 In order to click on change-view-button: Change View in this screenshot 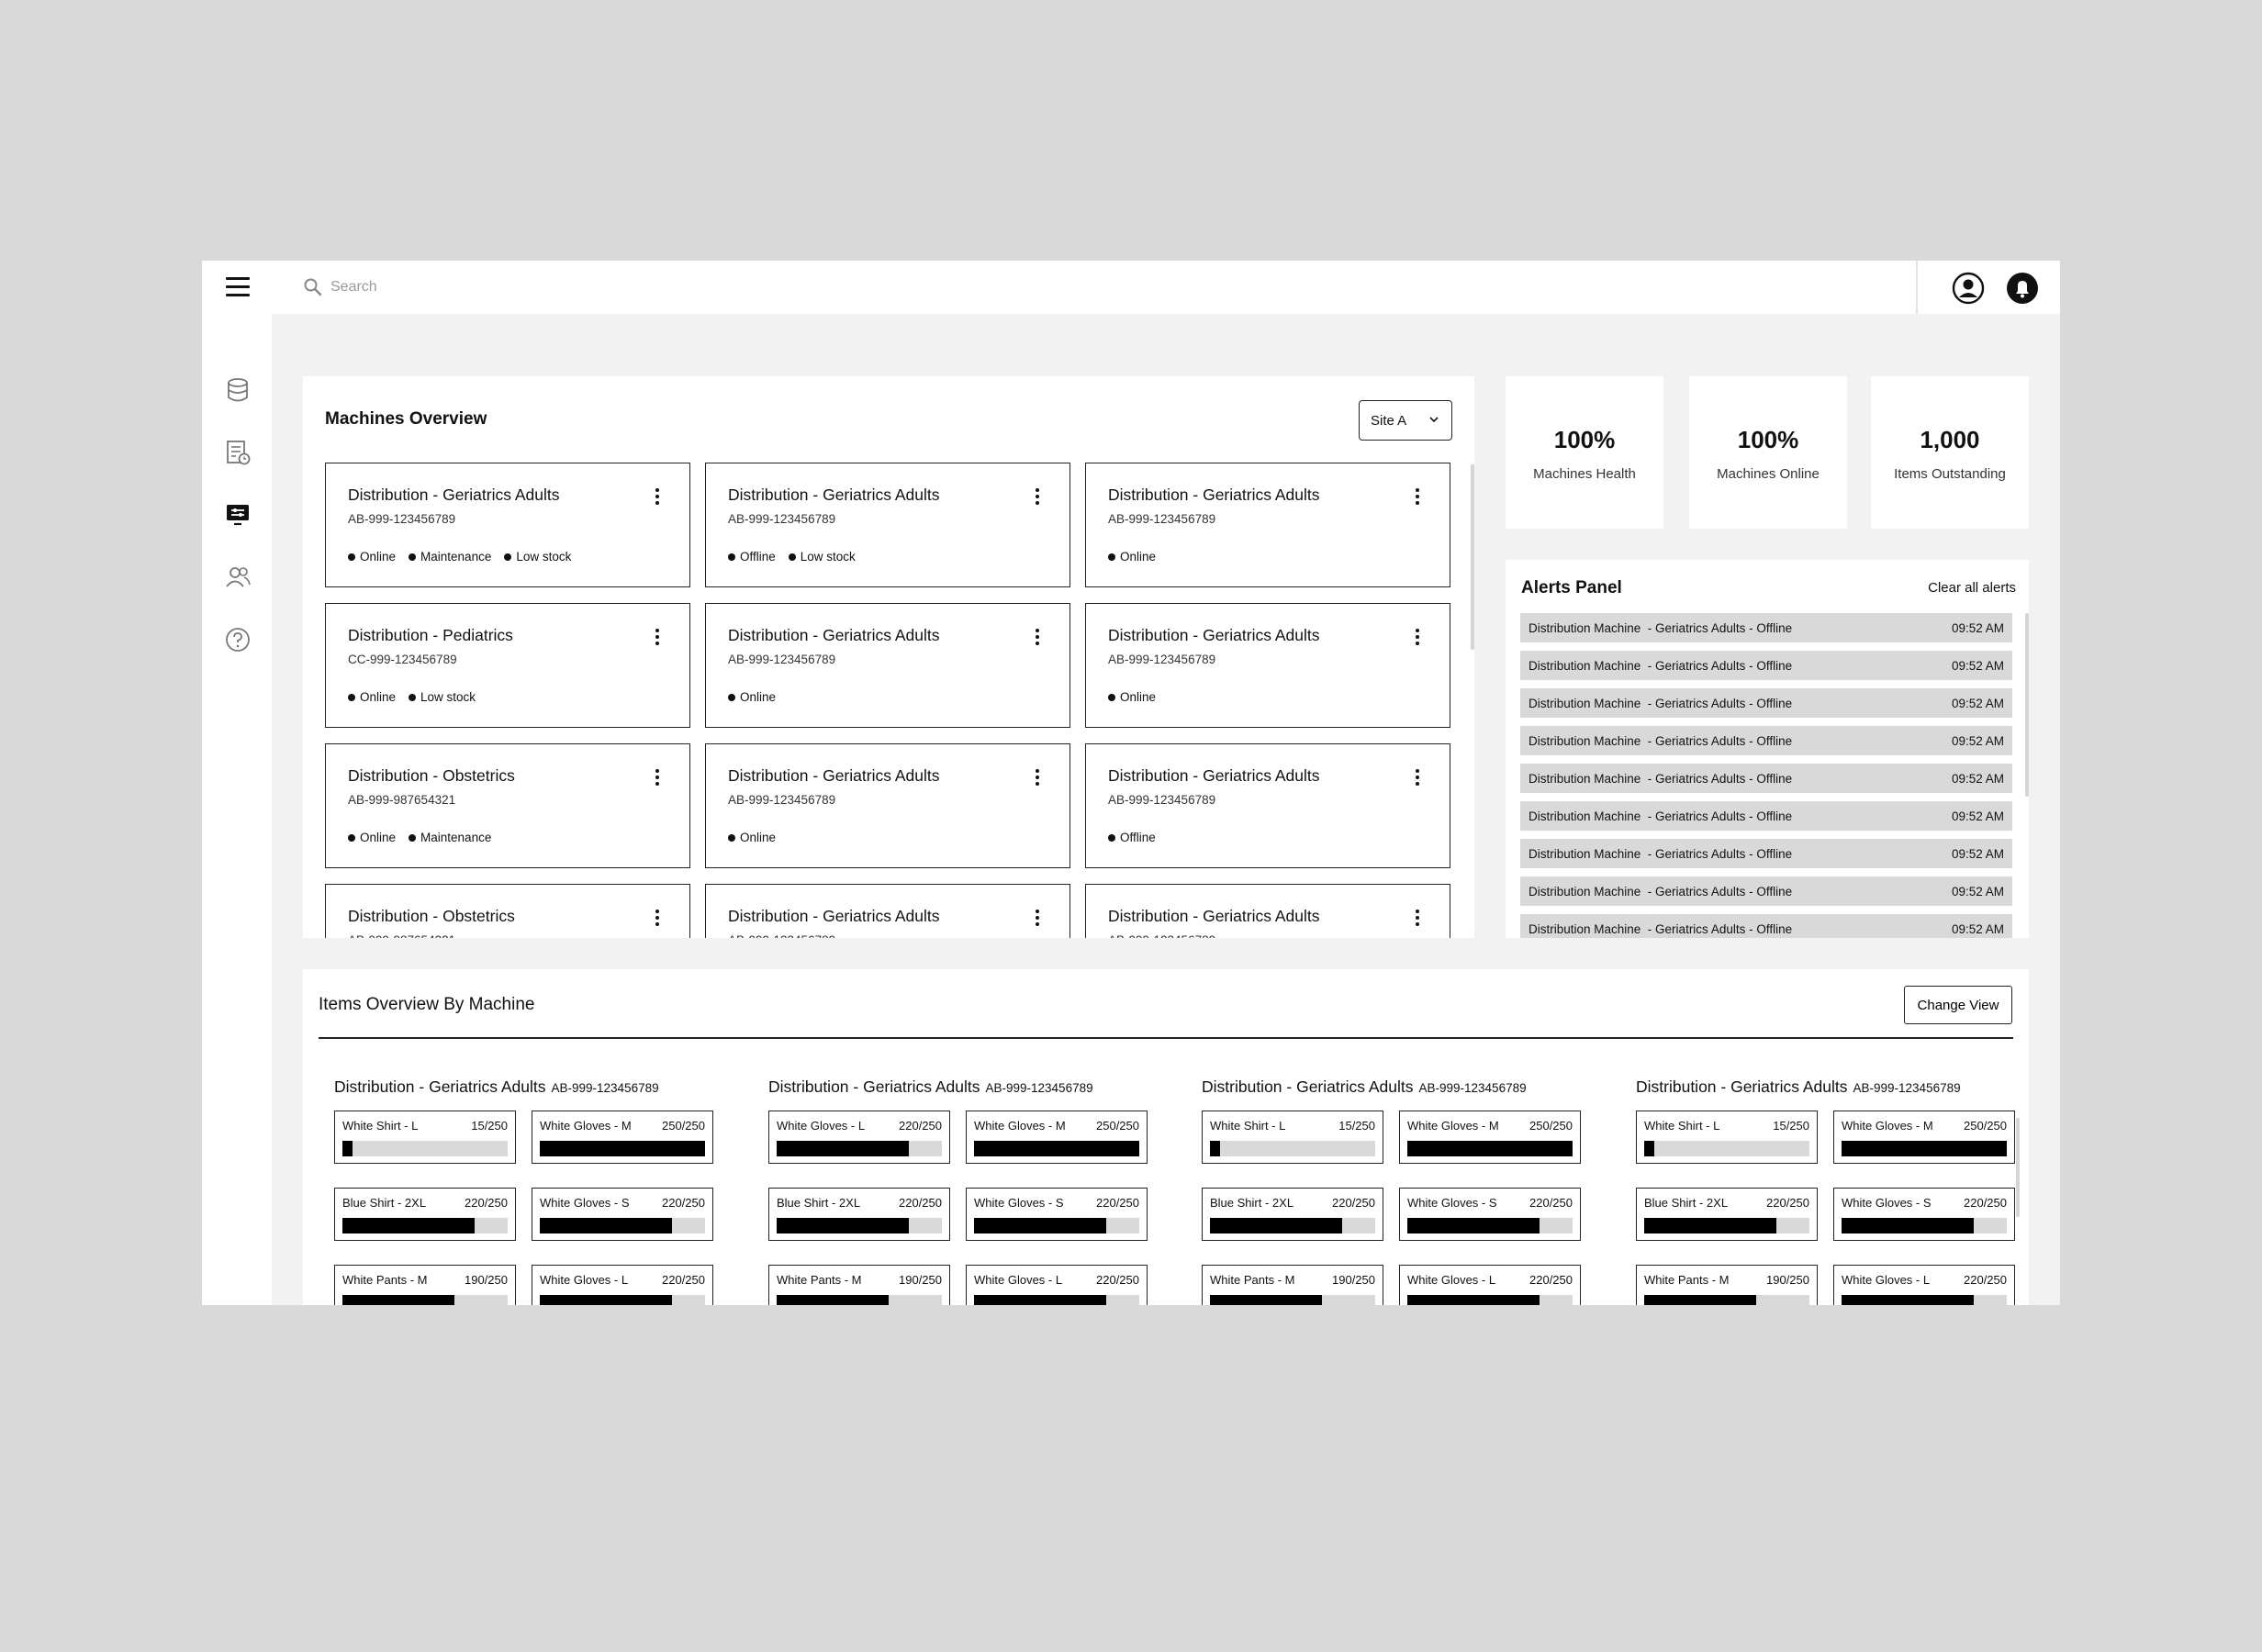, I will do `click(1958, 1005)`.